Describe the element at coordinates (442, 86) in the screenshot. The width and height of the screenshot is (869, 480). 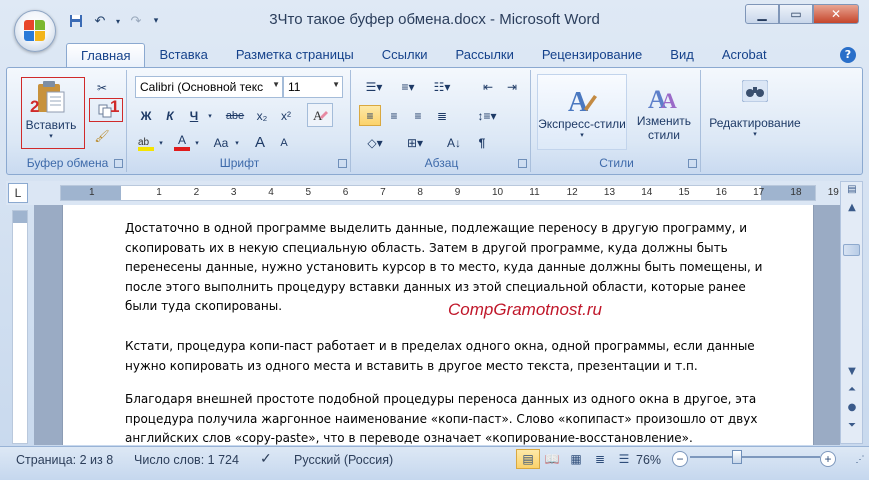
I see `multilevel-list-icon: ☷▾` at that location.